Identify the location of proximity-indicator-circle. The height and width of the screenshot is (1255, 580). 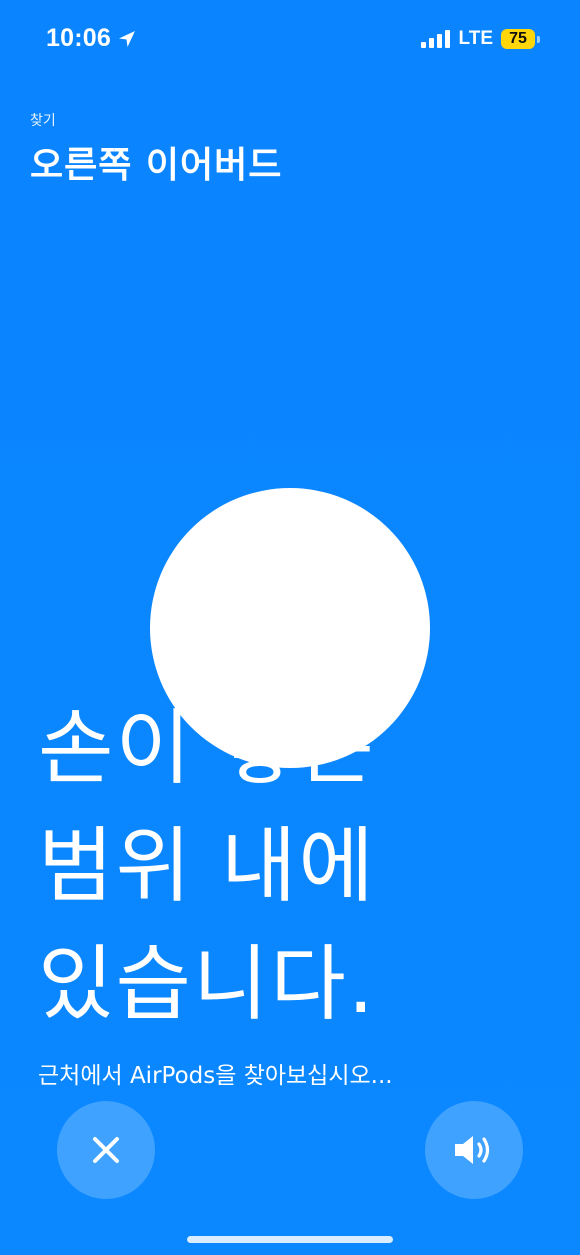
(290, 628).